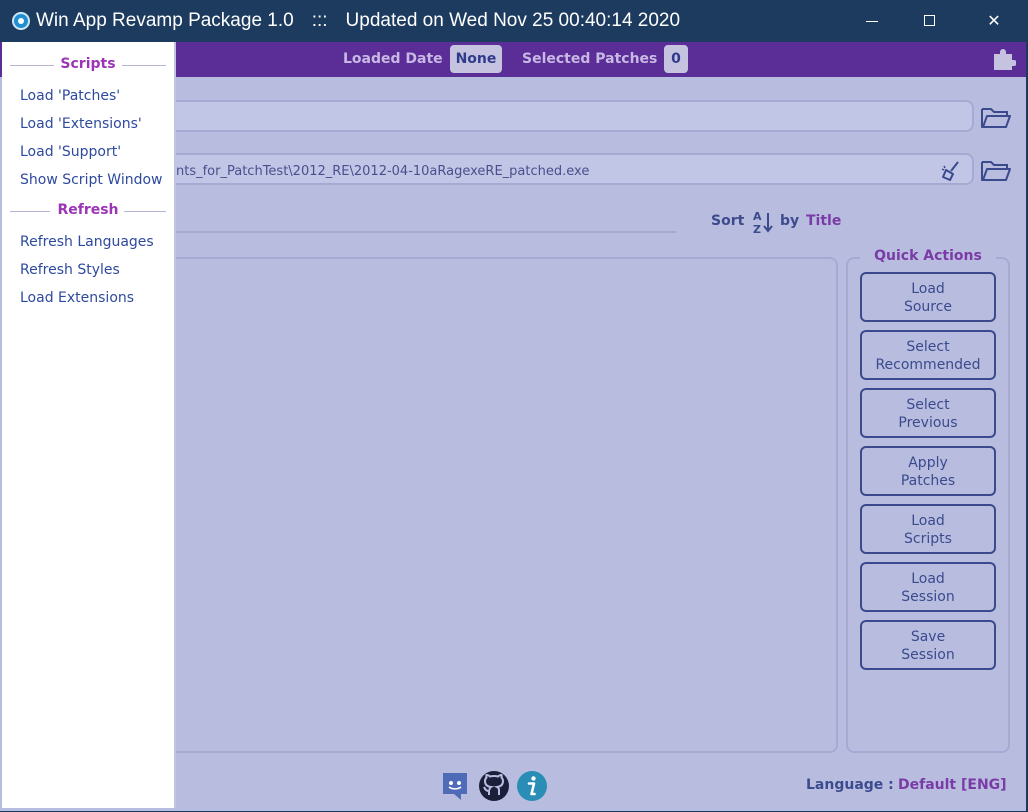  I want to click on app-icon, so click(21, 21).